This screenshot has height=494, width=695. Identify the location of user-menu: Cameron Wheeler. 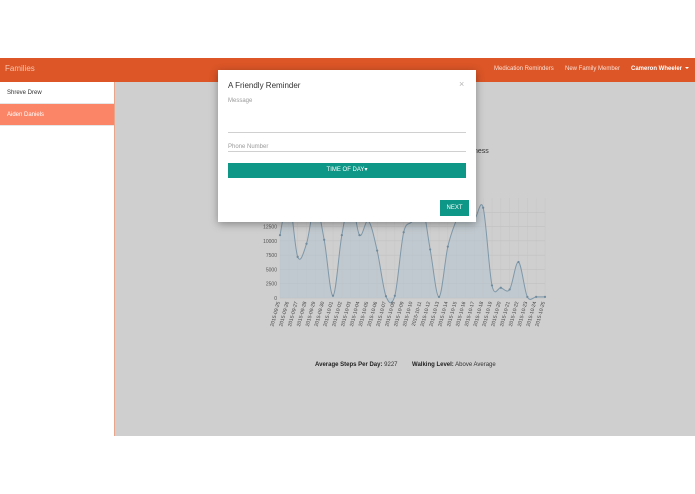
(660, 69).